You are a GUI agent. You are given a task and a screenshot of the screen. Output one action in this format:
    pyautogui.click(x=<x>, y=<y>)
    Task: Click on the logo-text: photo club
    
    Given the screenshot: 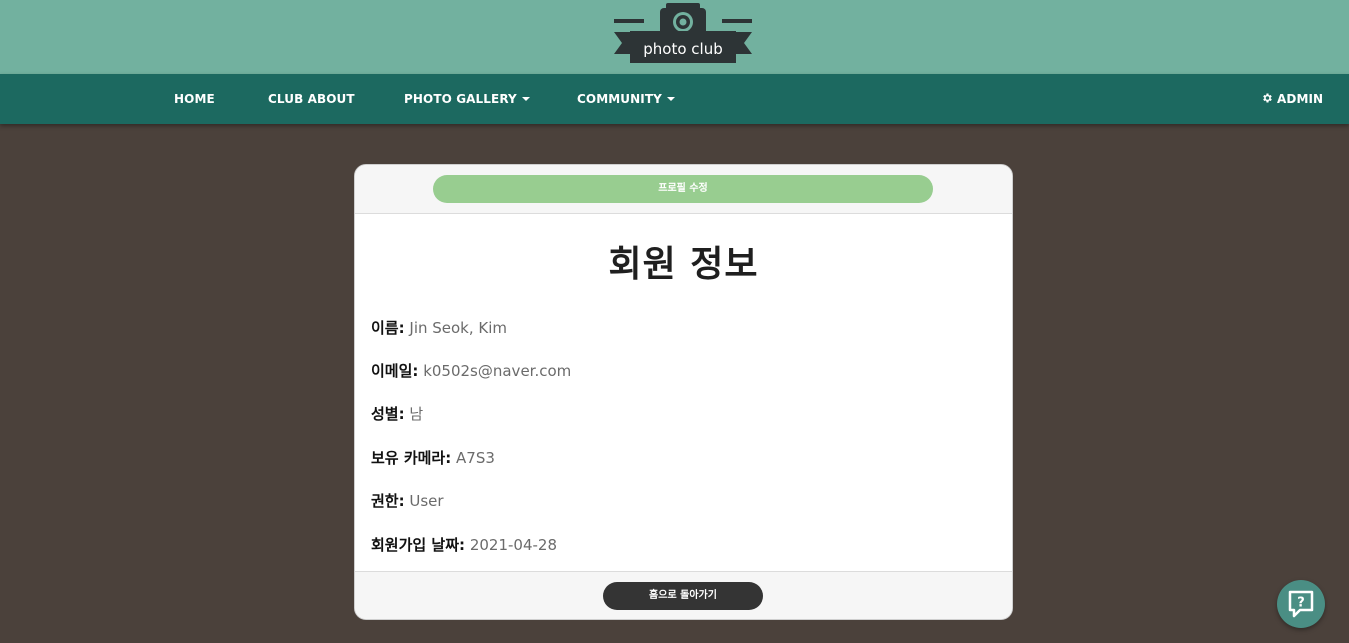 What is the action you would take?
    pyautogui.click(x=682, y=49)
    